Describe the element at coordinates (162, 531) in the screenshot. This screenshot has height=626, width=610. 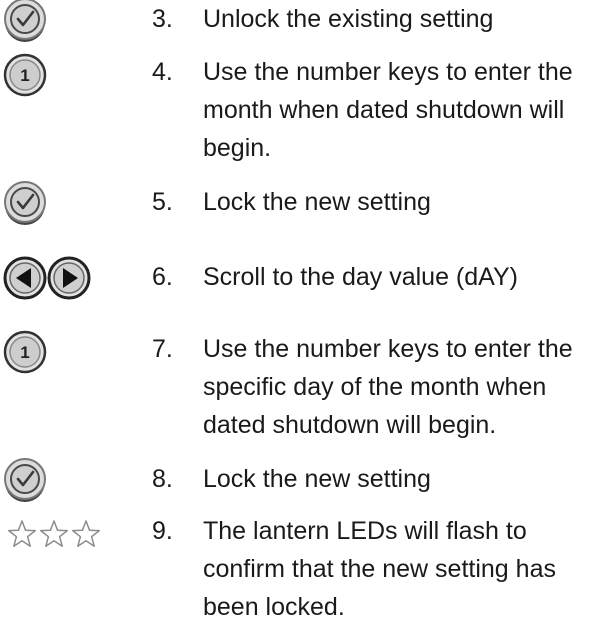
I see `step-number: 9.` at that location.